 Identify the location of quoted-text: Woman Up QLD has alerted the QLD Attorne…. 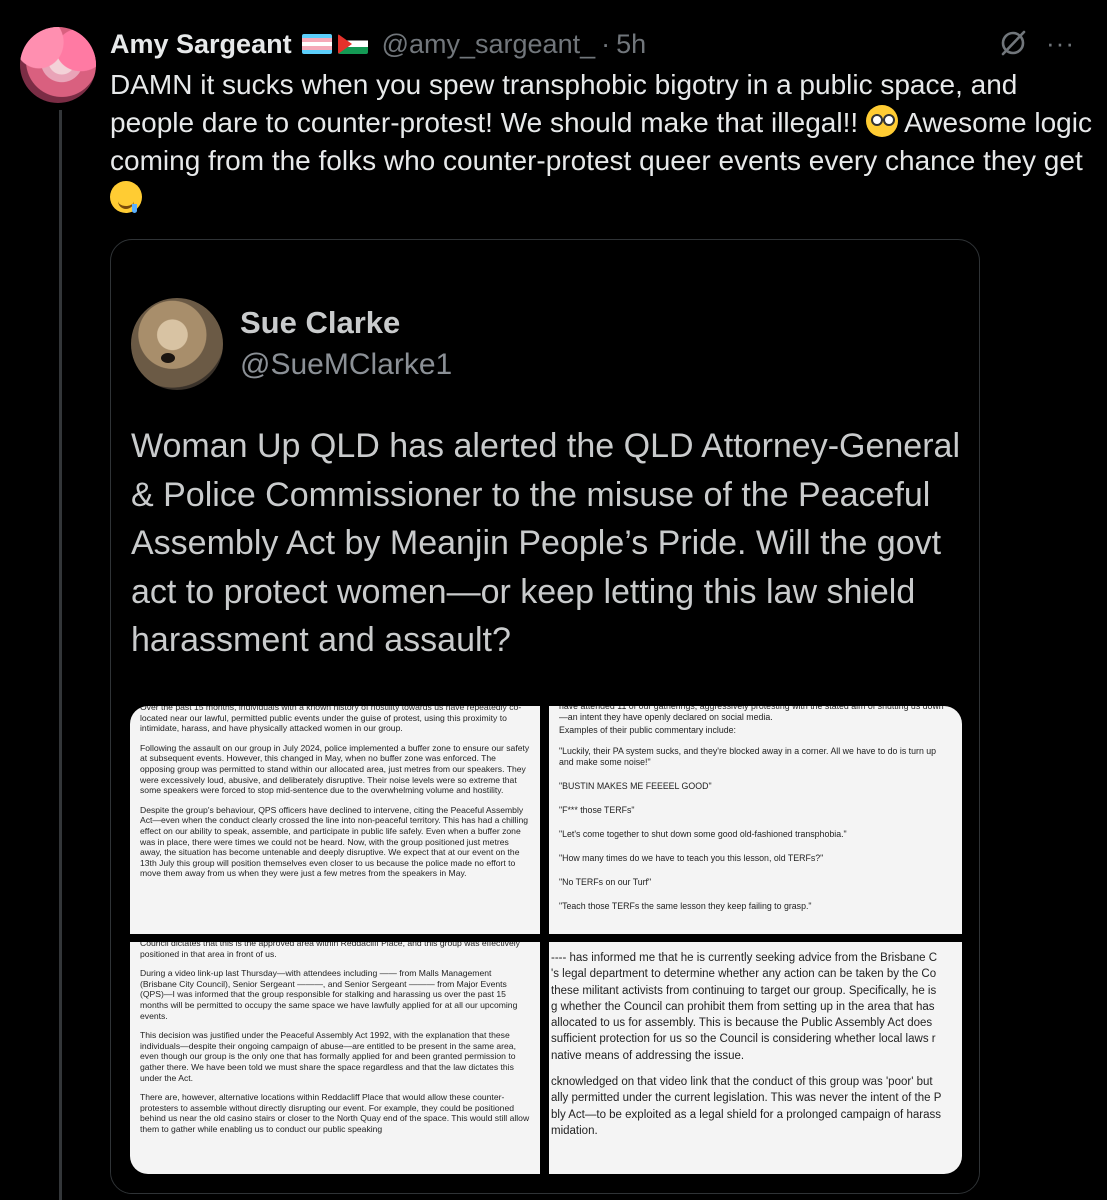
(545, 543).